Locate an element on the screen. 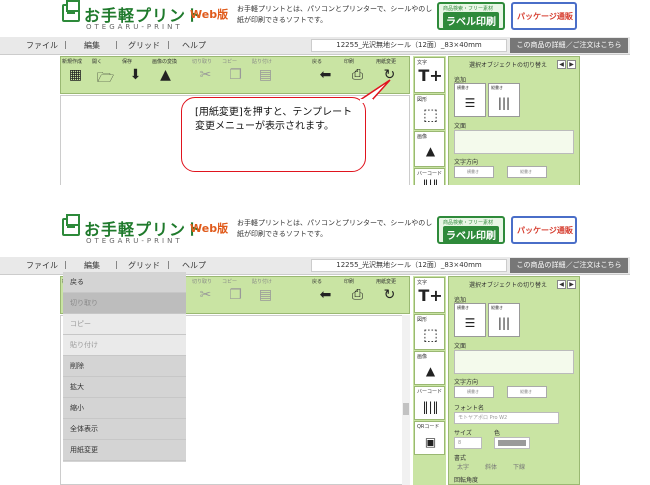 Image resolution: width=650 pixels, height=485 pixels. back-label: 戻る is located at coordinates (317, 62).